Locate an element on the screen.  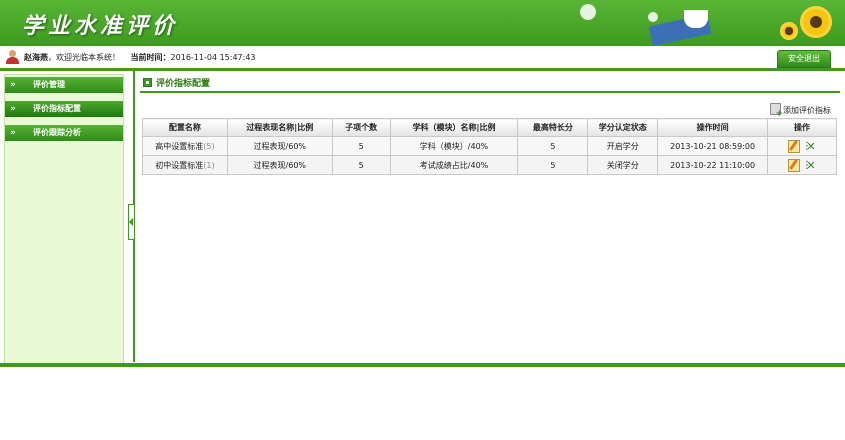
sidebar-item-evaluation-management: » 评价管理 is located at coordinates (64, 85).